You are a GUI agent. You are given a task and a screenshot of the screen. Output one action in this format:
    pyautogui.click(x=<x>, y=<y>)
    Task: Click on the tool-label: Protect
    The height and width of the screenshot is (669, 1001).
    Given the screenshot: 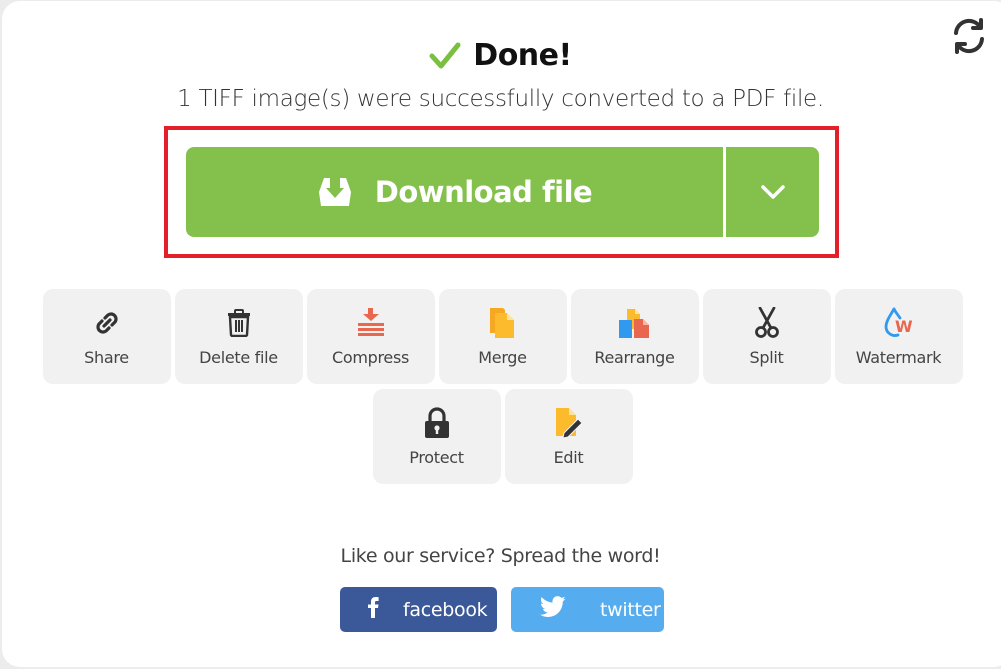 What is the action you would take?
    pyautogui.click(x=436, y=457)
    